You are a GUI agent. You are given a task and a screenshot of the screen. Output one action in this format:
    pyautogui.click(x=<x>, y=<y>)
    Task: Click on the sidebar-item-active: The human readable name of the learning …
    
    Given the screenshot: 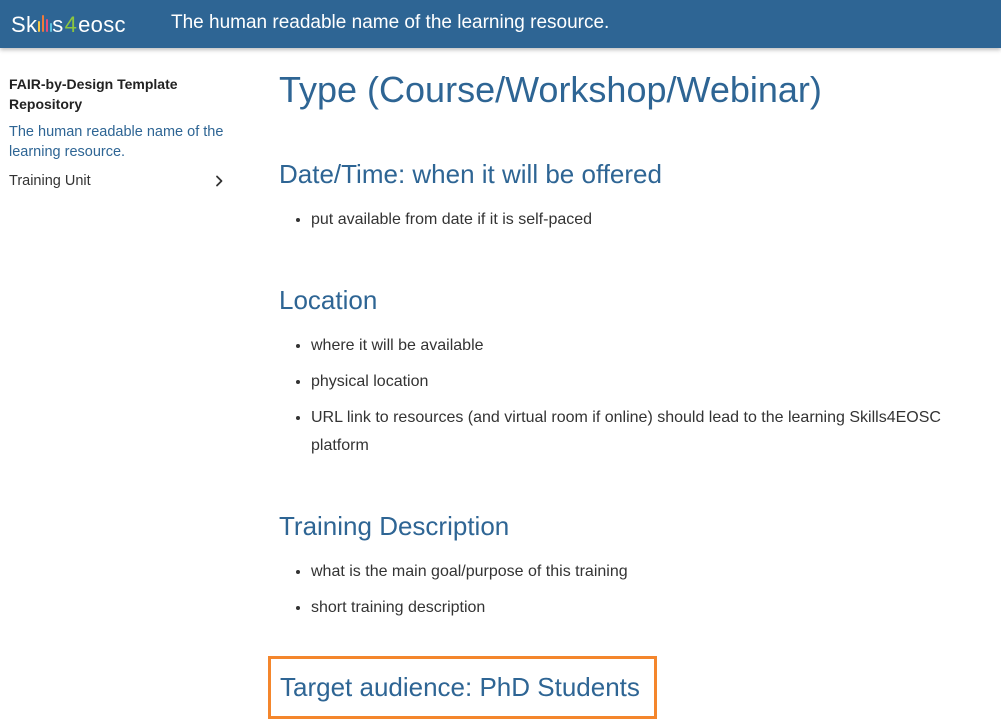 What is the action you would take?
    pyautogui.click(x=124, y=142)
    